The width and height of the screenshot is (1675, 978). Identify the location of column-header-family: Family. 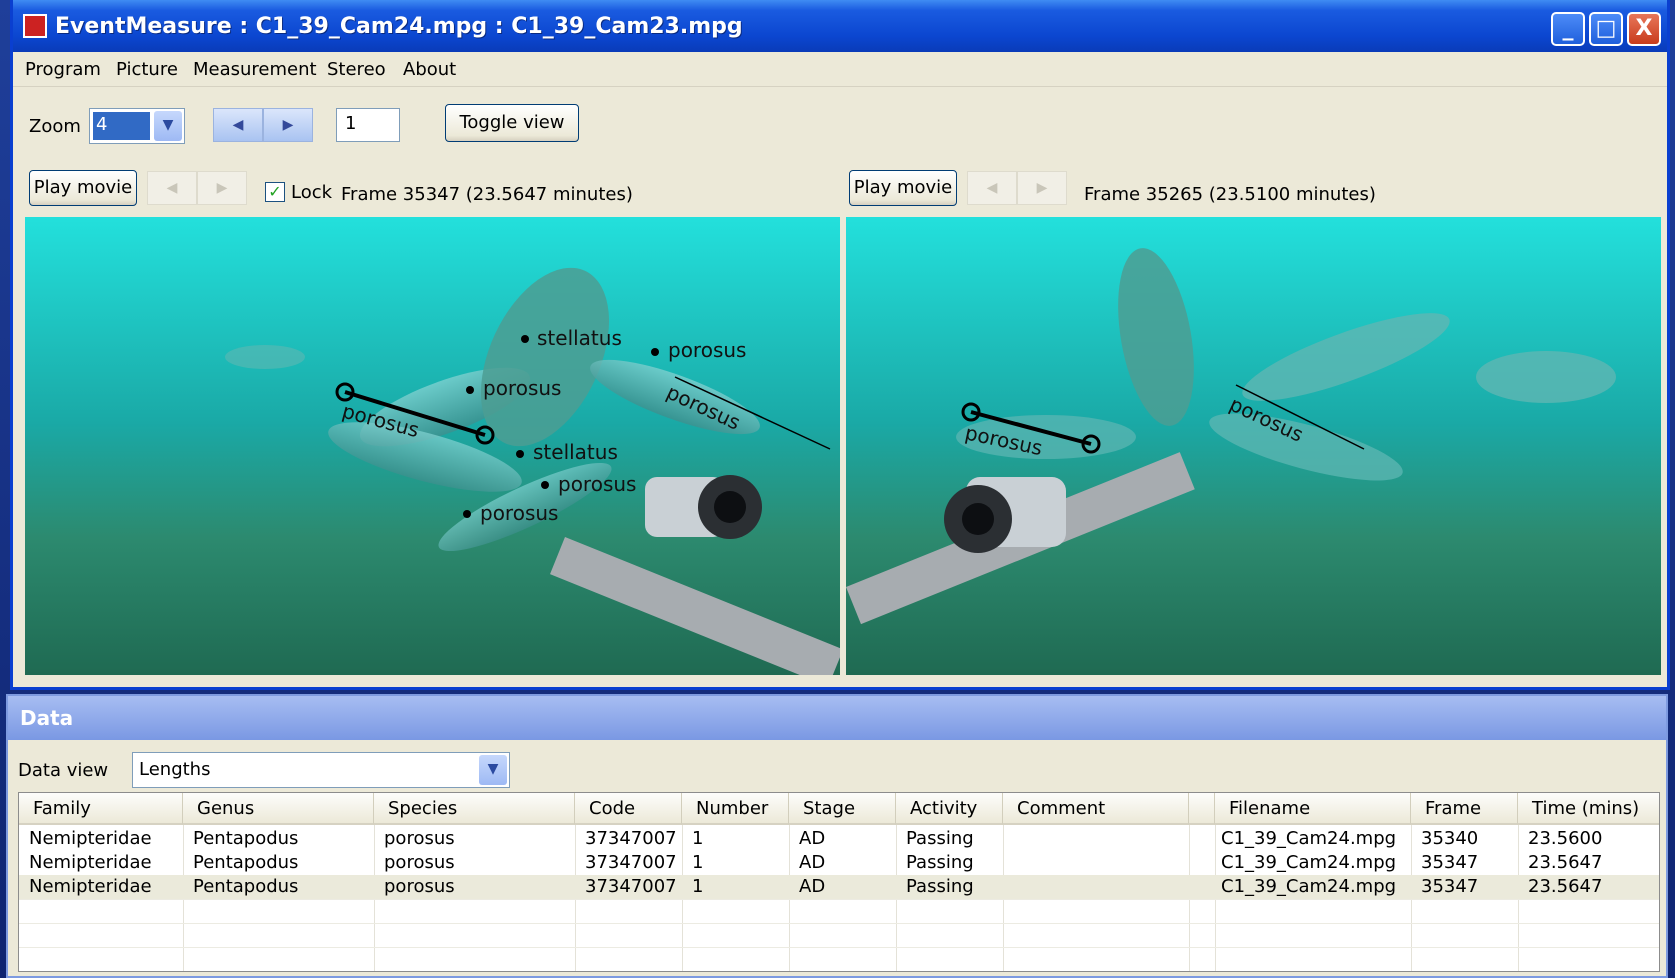
(101, 809).